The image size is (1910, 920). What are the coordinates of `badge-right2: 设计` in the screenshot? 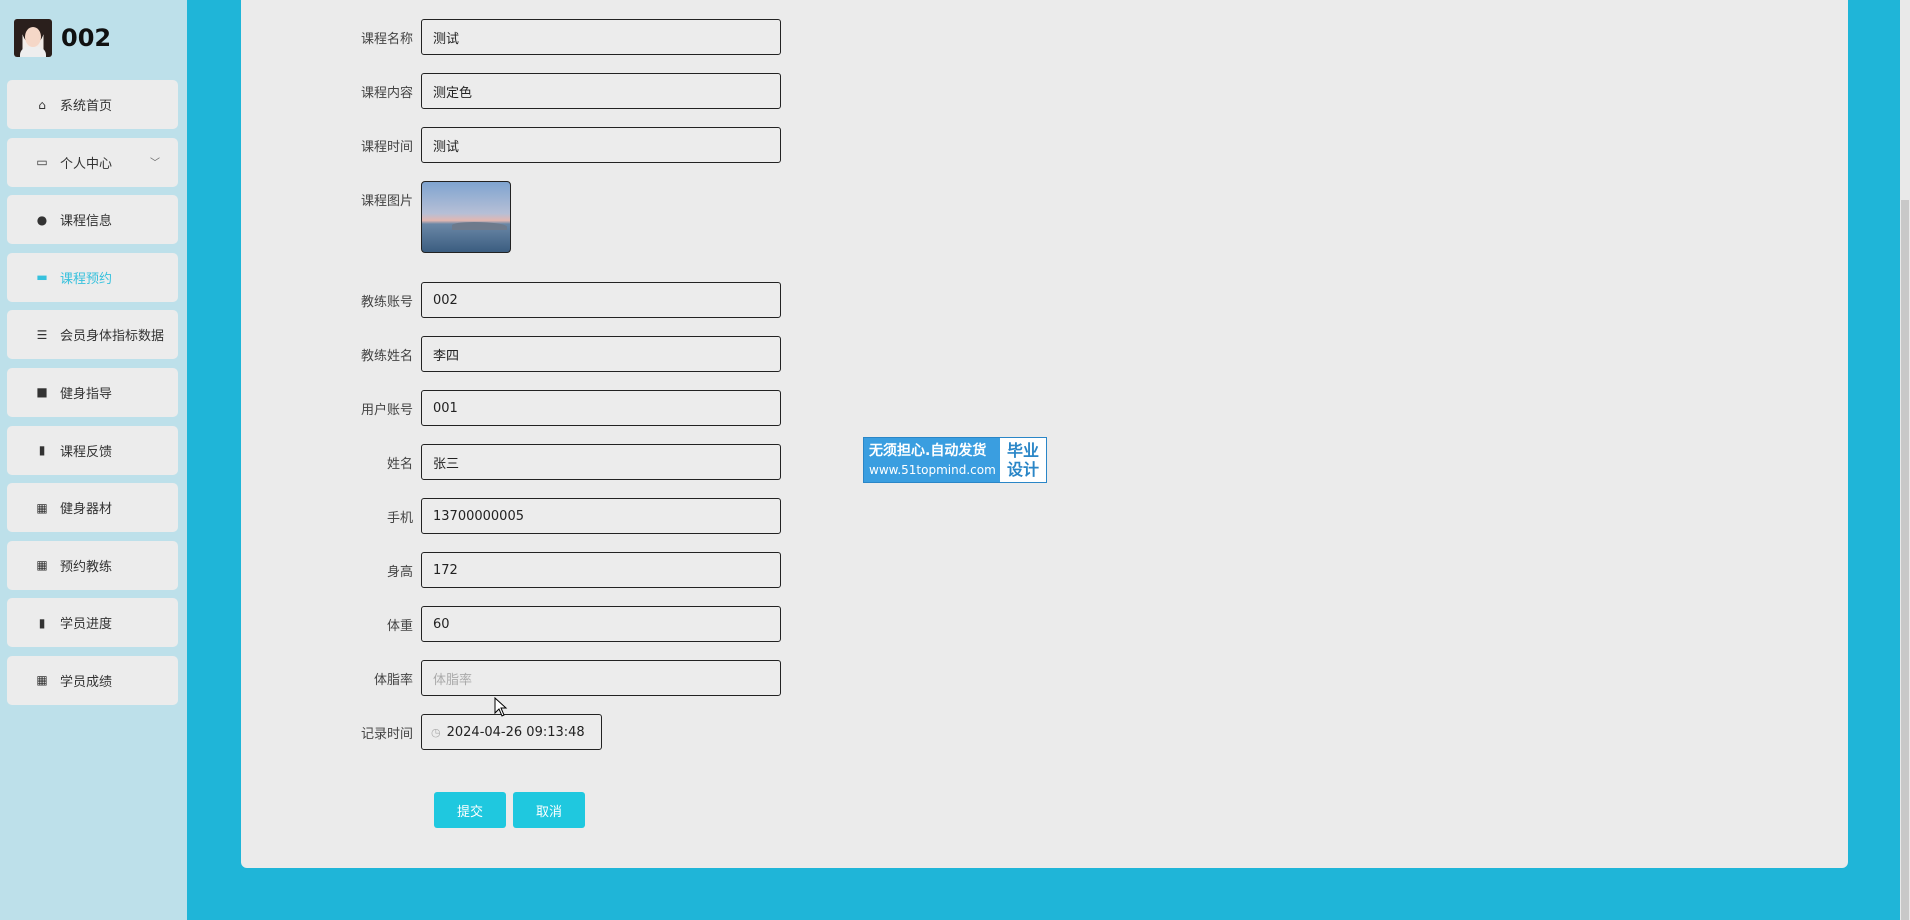 It's located at (1022, 469).